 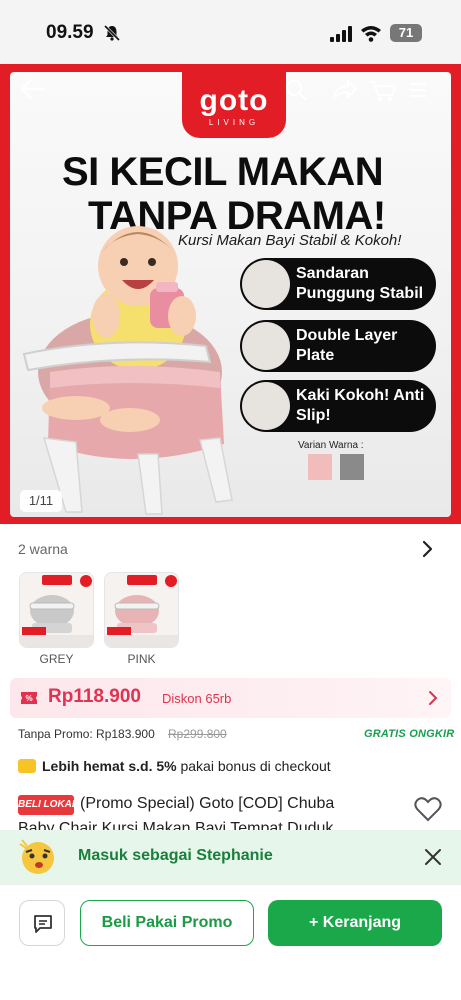 What do you see at coordinates (341, 34) in the screenshot?
I see `cellular-signal-icon` at bounding box center [341, 34].